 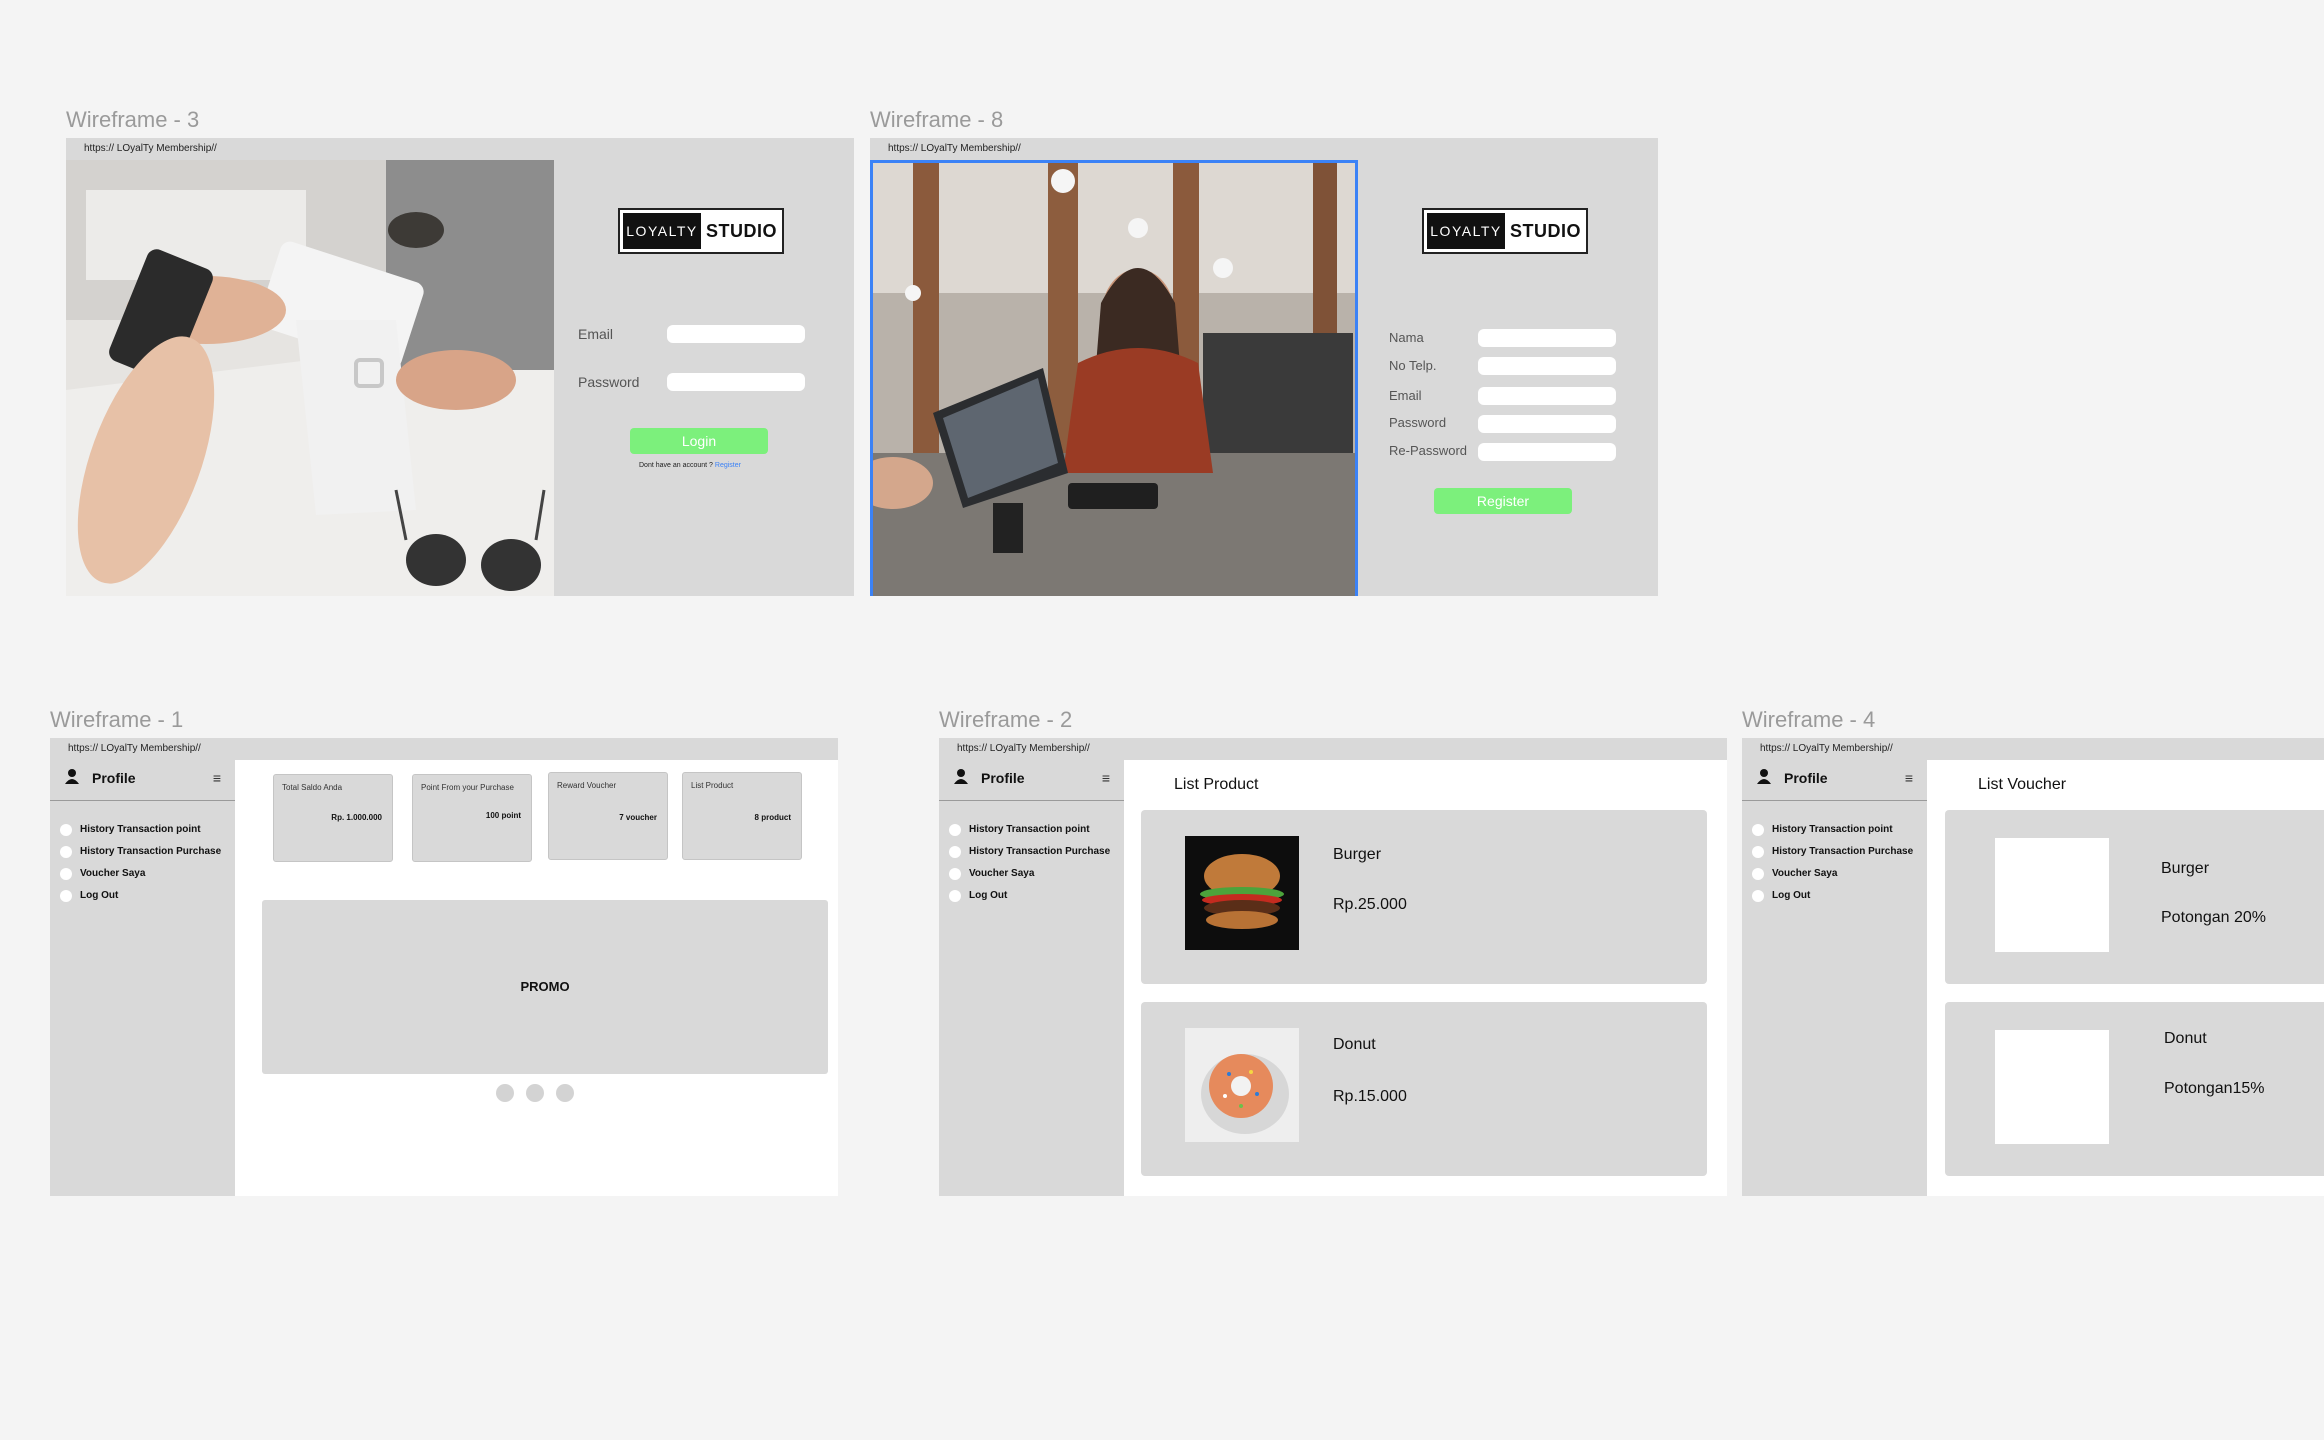 What do you see at coordinates (472, 818) in the screenshot?
I see `point-card: Point From your Purchase 100 point` at bounding box center [472, 818].